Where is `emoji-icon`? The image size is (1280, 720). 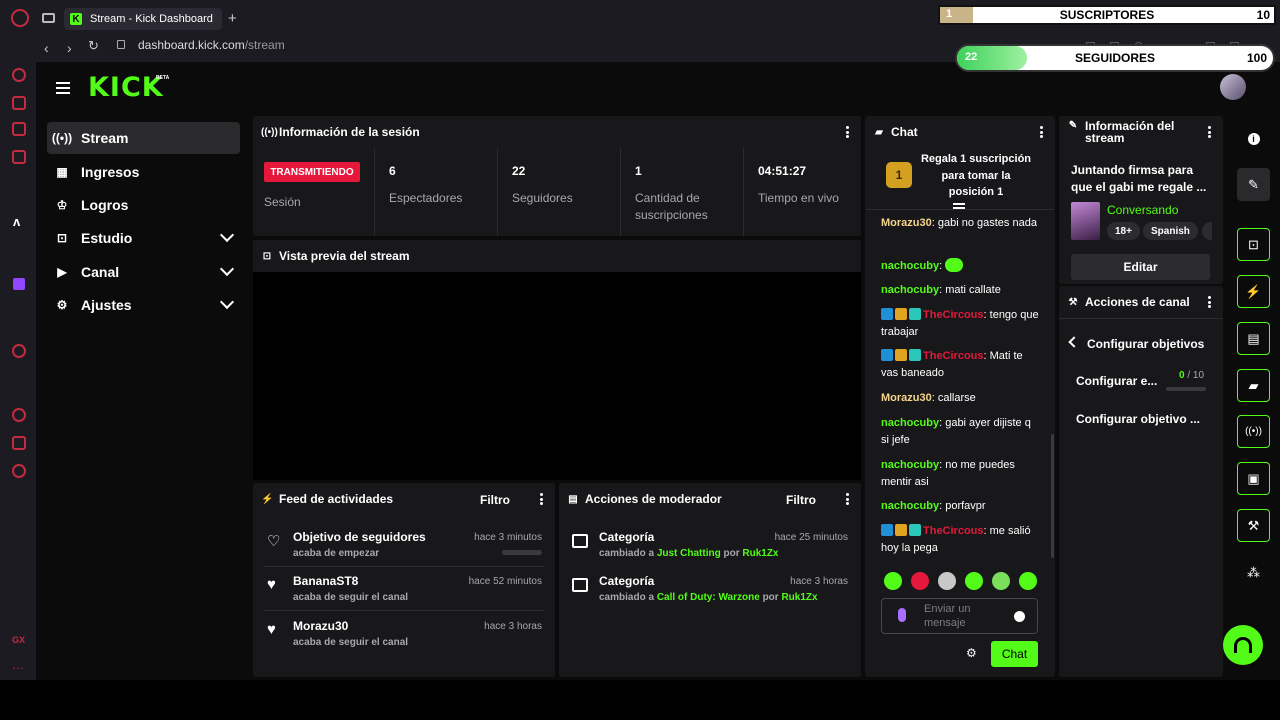
emoji-icon is located at coordinates (1019, 616).